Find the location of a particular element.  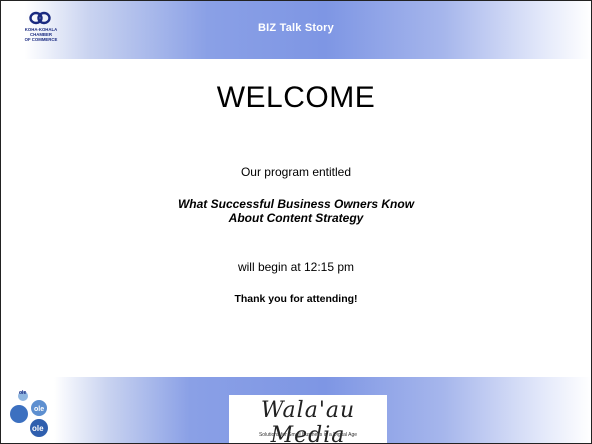

chamber-line: OF COMMERCE is located at coordinates (41, 39).